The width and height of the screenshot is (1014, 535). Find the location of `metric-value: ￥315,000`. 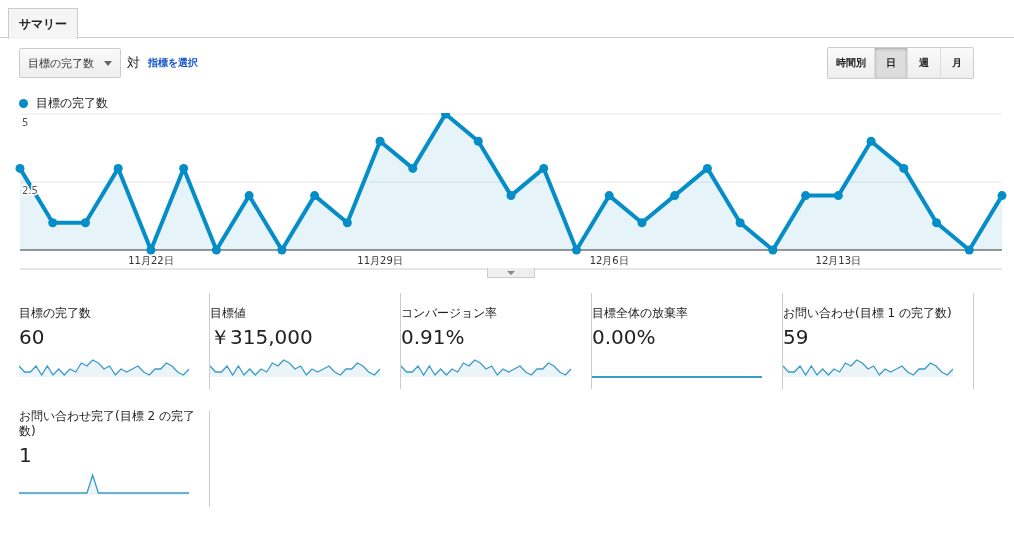

metric-value: ￥315,000 is located at coordinates (262, 337).